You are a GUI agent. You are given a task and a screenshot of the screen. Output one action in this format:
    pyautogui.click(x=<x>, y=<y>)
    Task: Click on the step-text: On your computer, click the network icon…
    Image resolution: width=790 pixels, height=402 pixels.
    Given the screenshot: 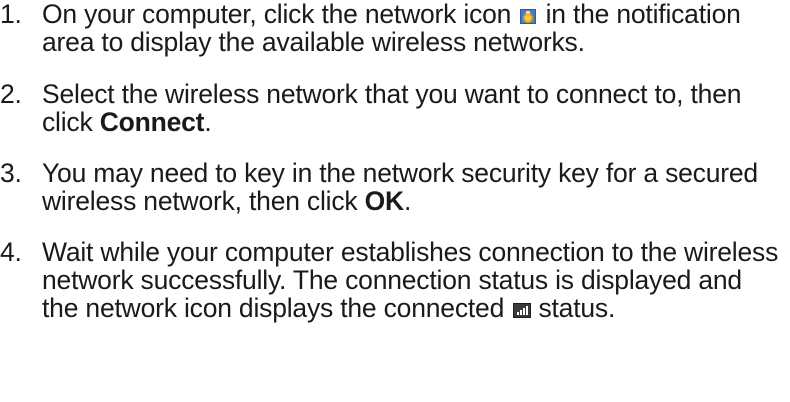 What is the action you would take?
    pyautogui.click(x=391, y=28)
    